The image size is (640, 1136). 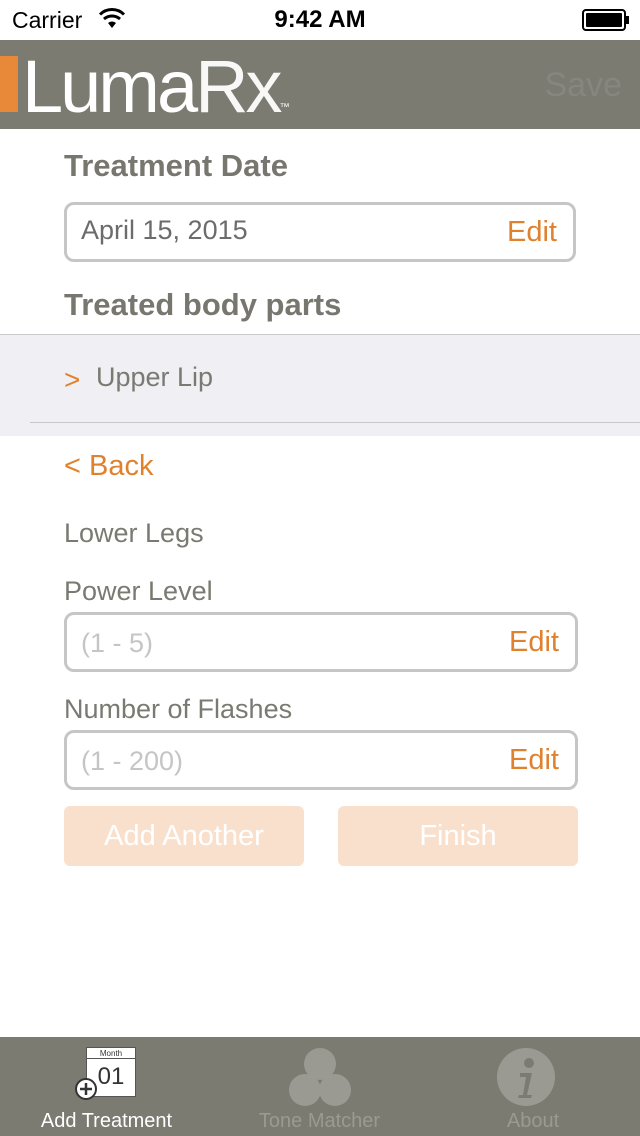 What do you see at coordinates (319, 1121) in the screenshot?
I see `tab-tone-matcher-label: Tone Matcher` at bounding box center [319, 1121].